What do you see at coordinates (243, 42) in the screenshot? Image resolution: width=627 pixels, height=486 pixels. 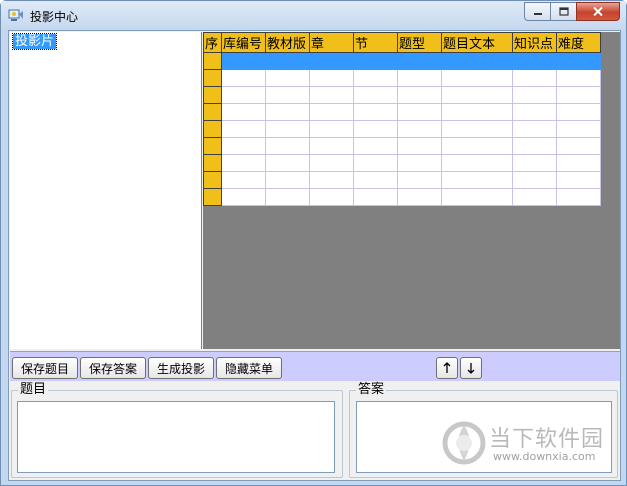 I see `grid-column-header: 库编号` at bounding box center [243, 42].